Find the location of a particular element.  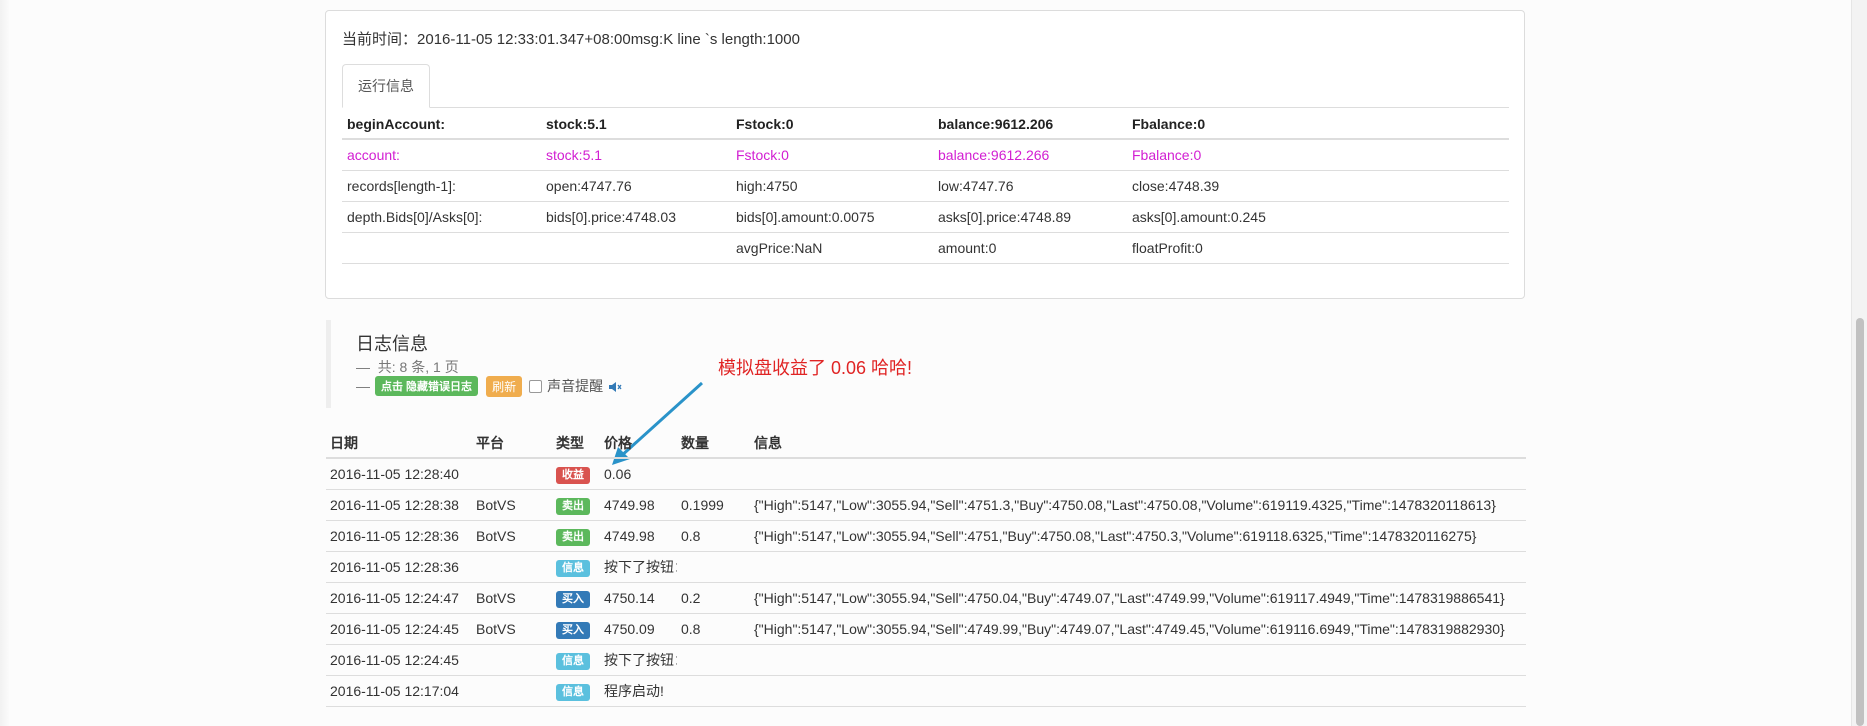

scrollbar is located at coordinates (1859, 363).